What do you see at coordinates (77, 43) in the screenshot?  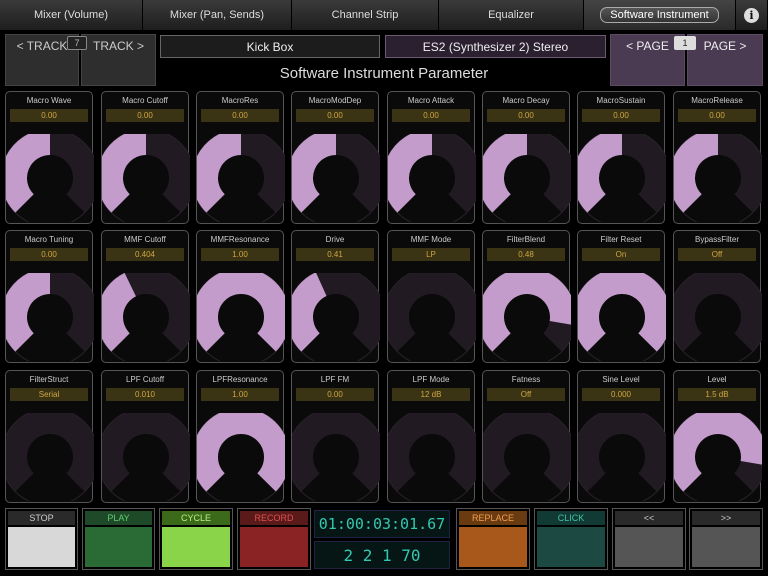 I see `track-number: 7` at bounding box center [77, 43].